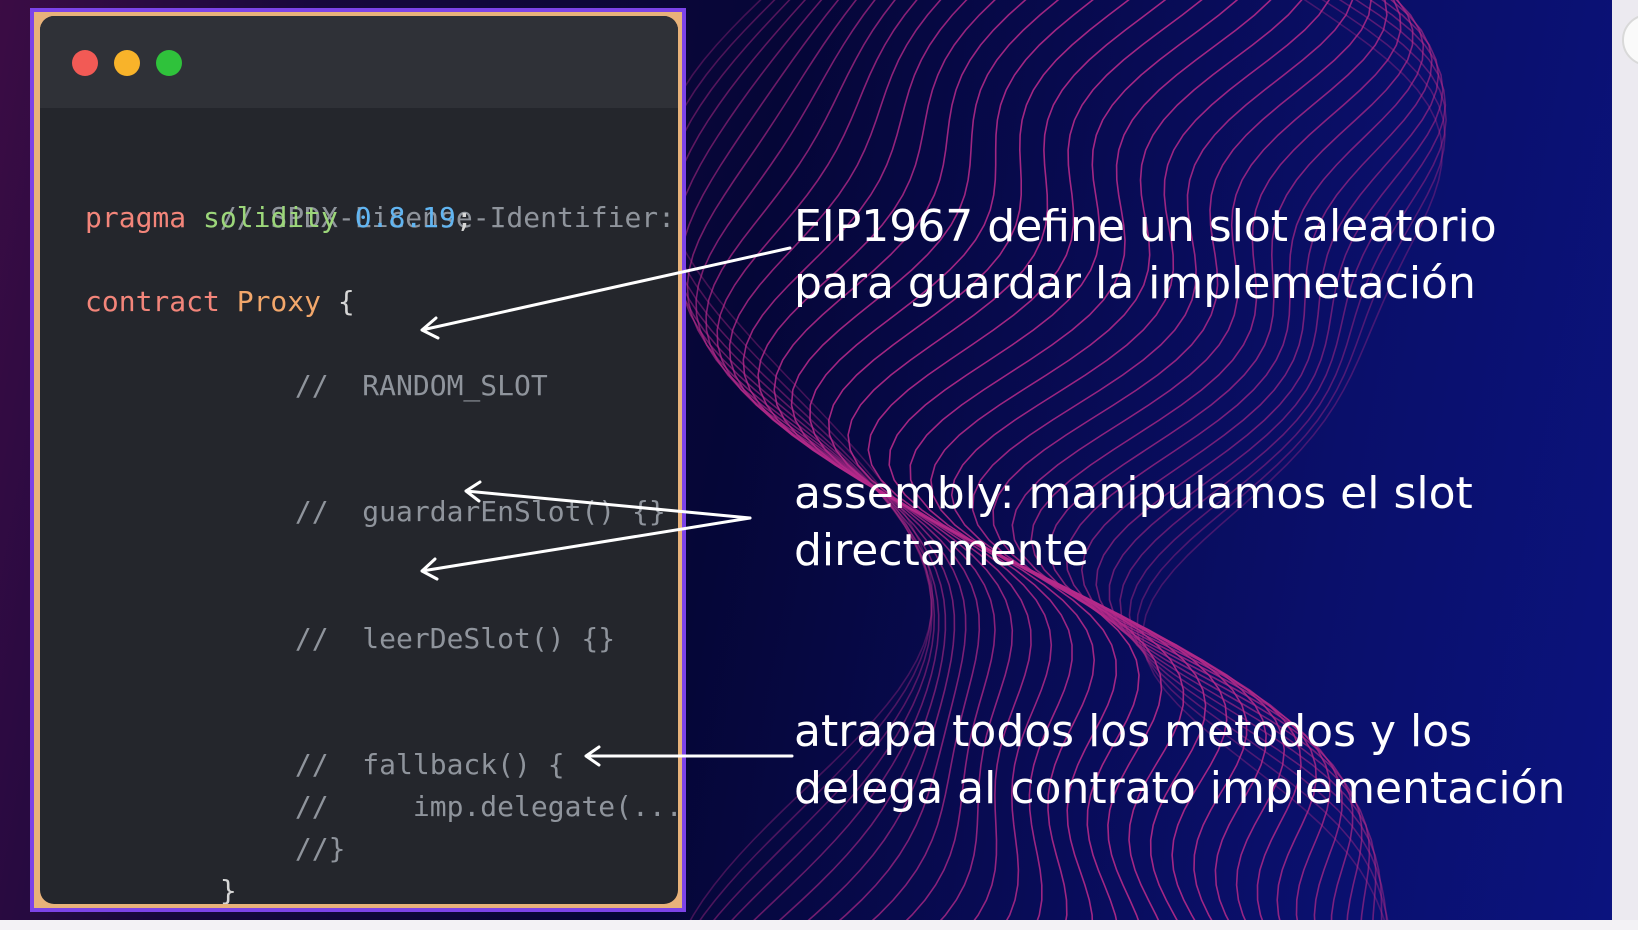 This screenshot has height=930, width=1638. What do you see at coordinates (1133, 493) in the screenshot?
I see `annotation-assembly-line-1: assembly: manipulamos el slot` at bounding box center [1133, 493].